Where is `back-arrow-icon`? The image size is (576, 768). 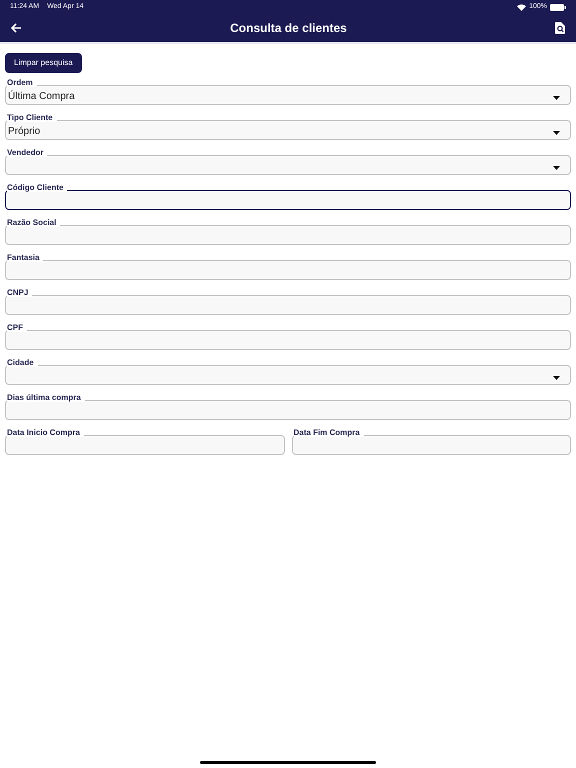
back-arrow-icon is located at coordinates (16, 28).